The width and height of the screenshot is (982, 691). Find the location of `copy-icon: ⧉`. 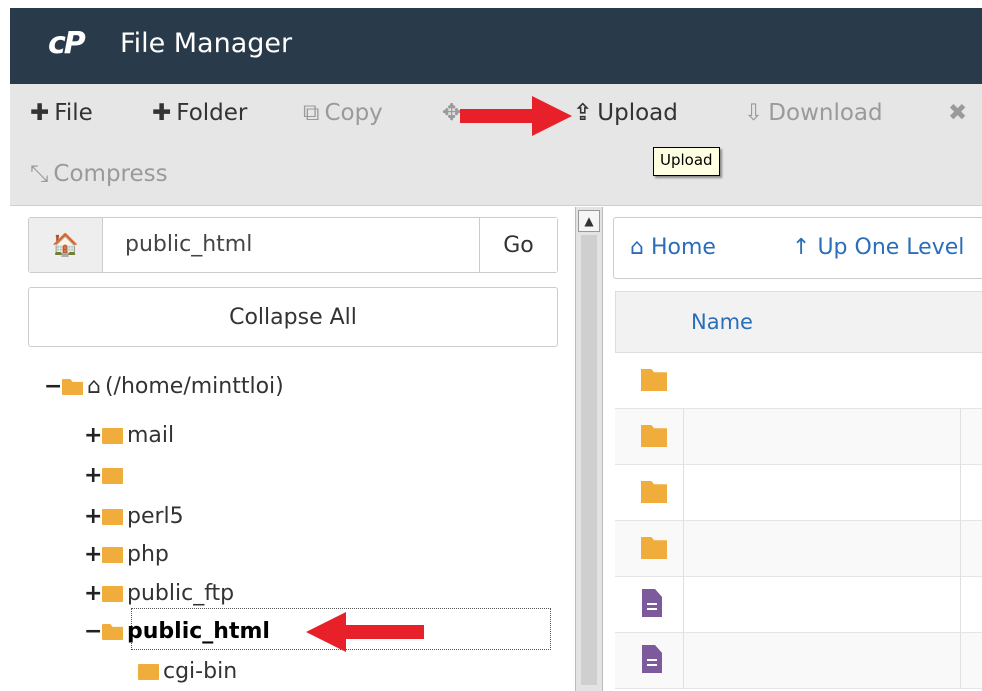

copy-icon: ⧉ is located at coordinates (311, 113).